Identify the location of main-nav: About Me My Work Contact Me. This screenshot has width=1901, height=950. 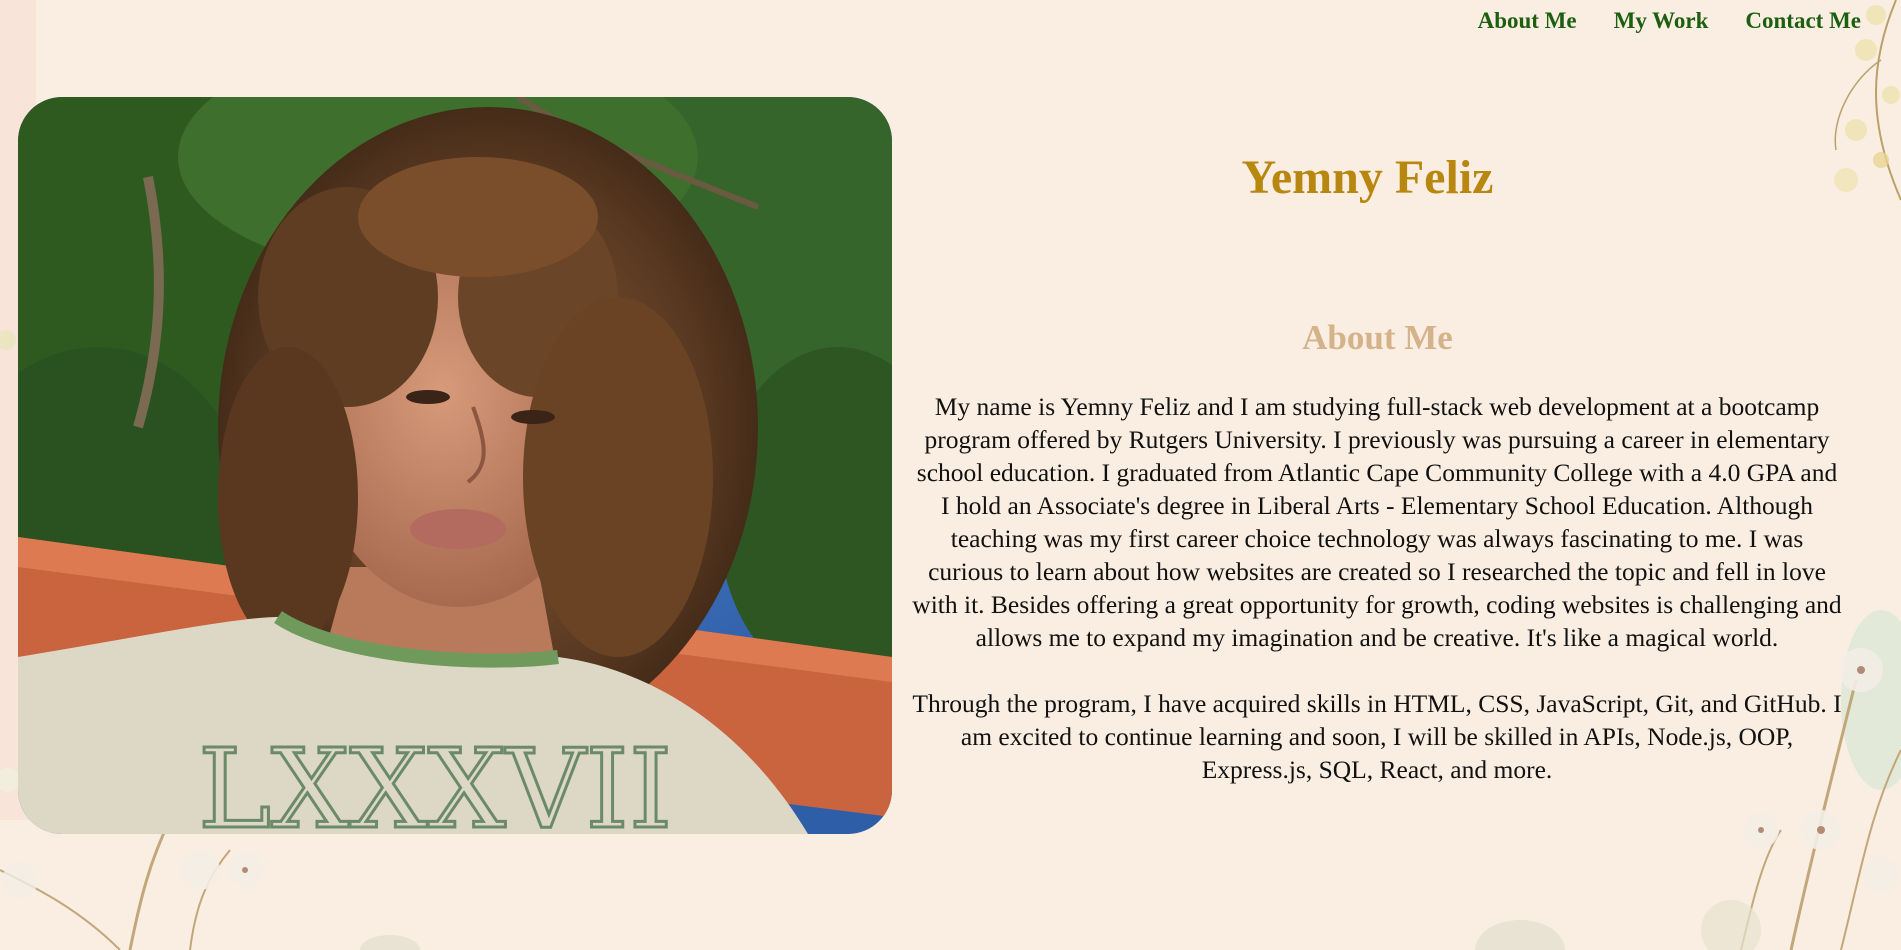
(1669, 21).